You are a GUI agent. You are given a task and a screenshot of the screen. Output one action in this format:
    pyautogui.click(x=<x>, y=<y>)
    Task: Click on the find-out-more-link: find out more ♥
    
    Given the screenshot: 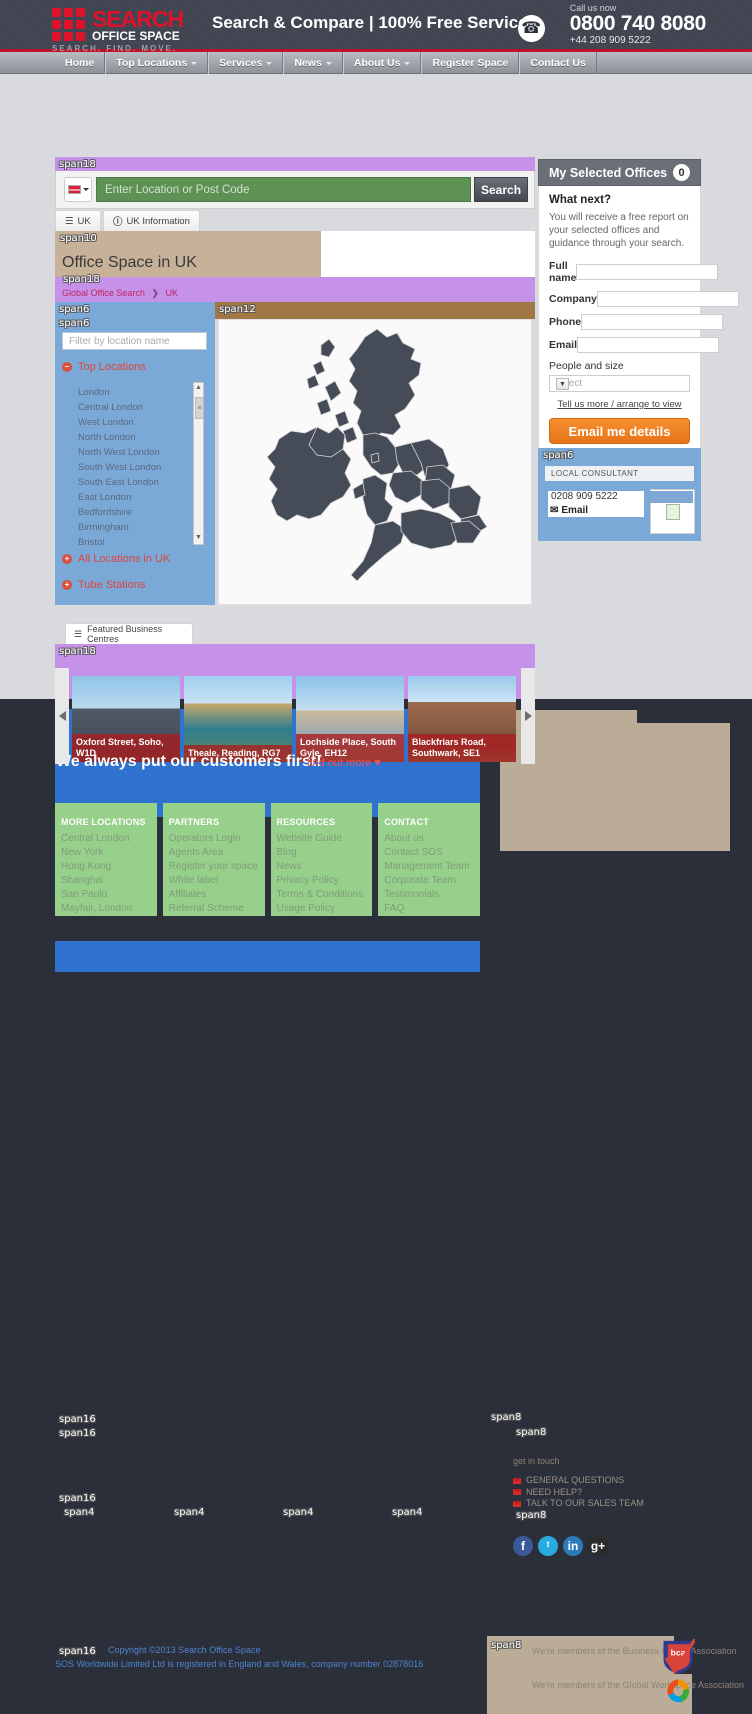 What is the action you would take?
    pyautogui.click(x=344, y=763)
    